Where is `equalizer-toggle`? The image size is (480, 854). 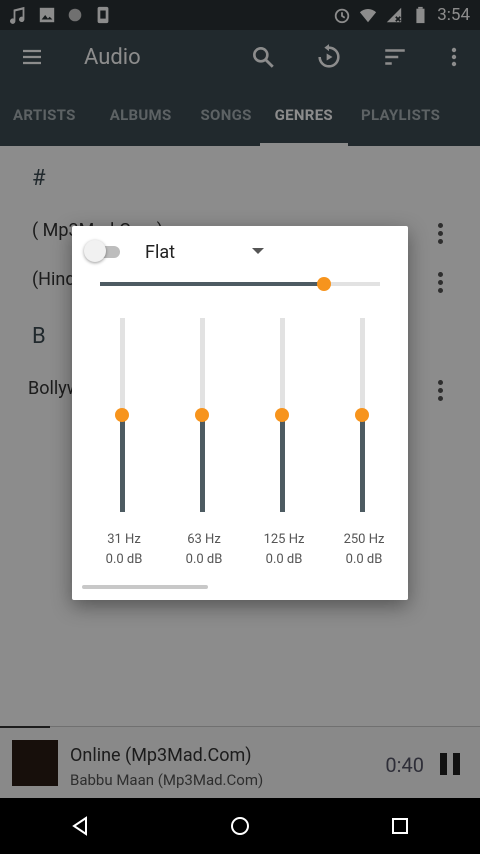 equalizer-toggle is located at coordinates (103, 251).